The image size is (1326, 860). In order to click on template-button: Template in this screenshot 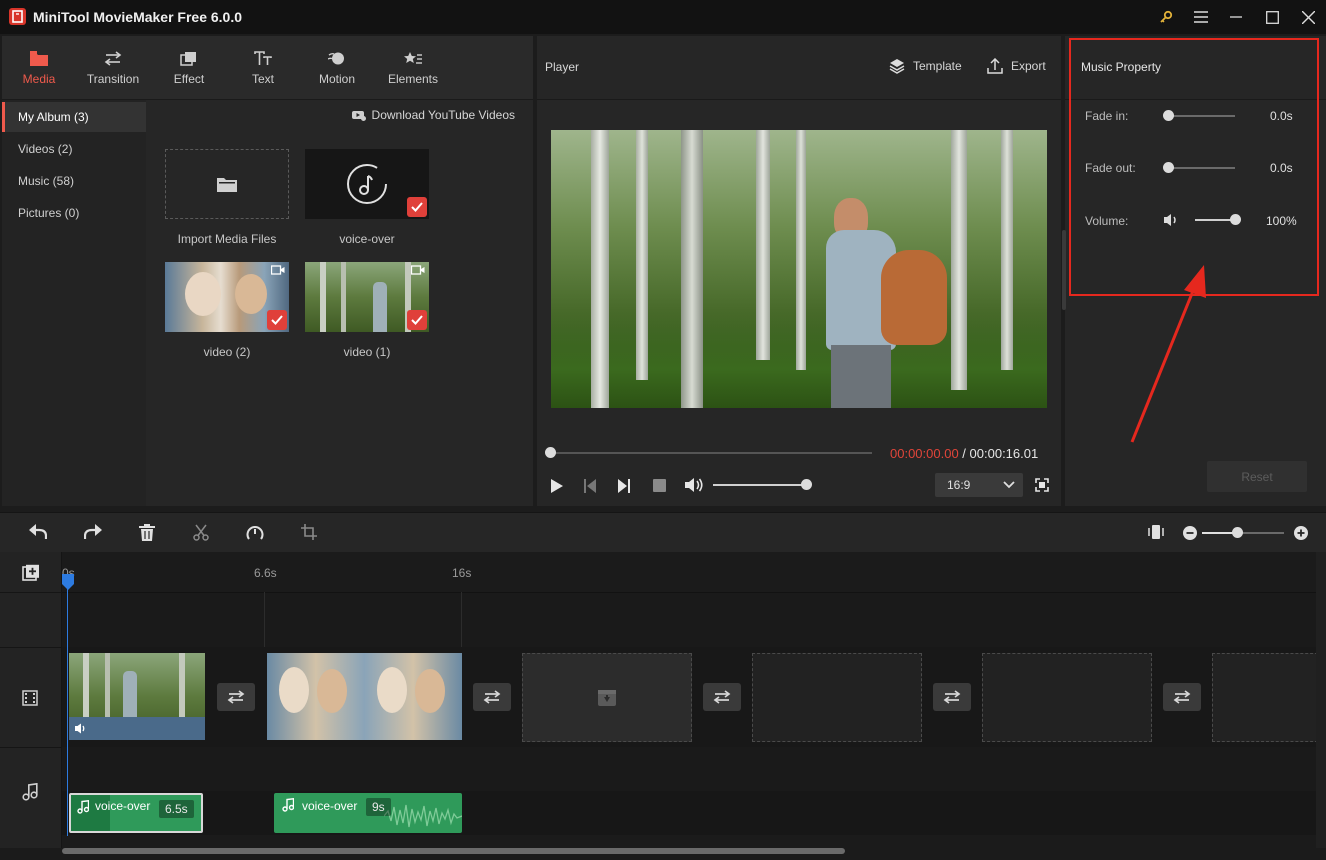, I will do `click(925, 66)`.